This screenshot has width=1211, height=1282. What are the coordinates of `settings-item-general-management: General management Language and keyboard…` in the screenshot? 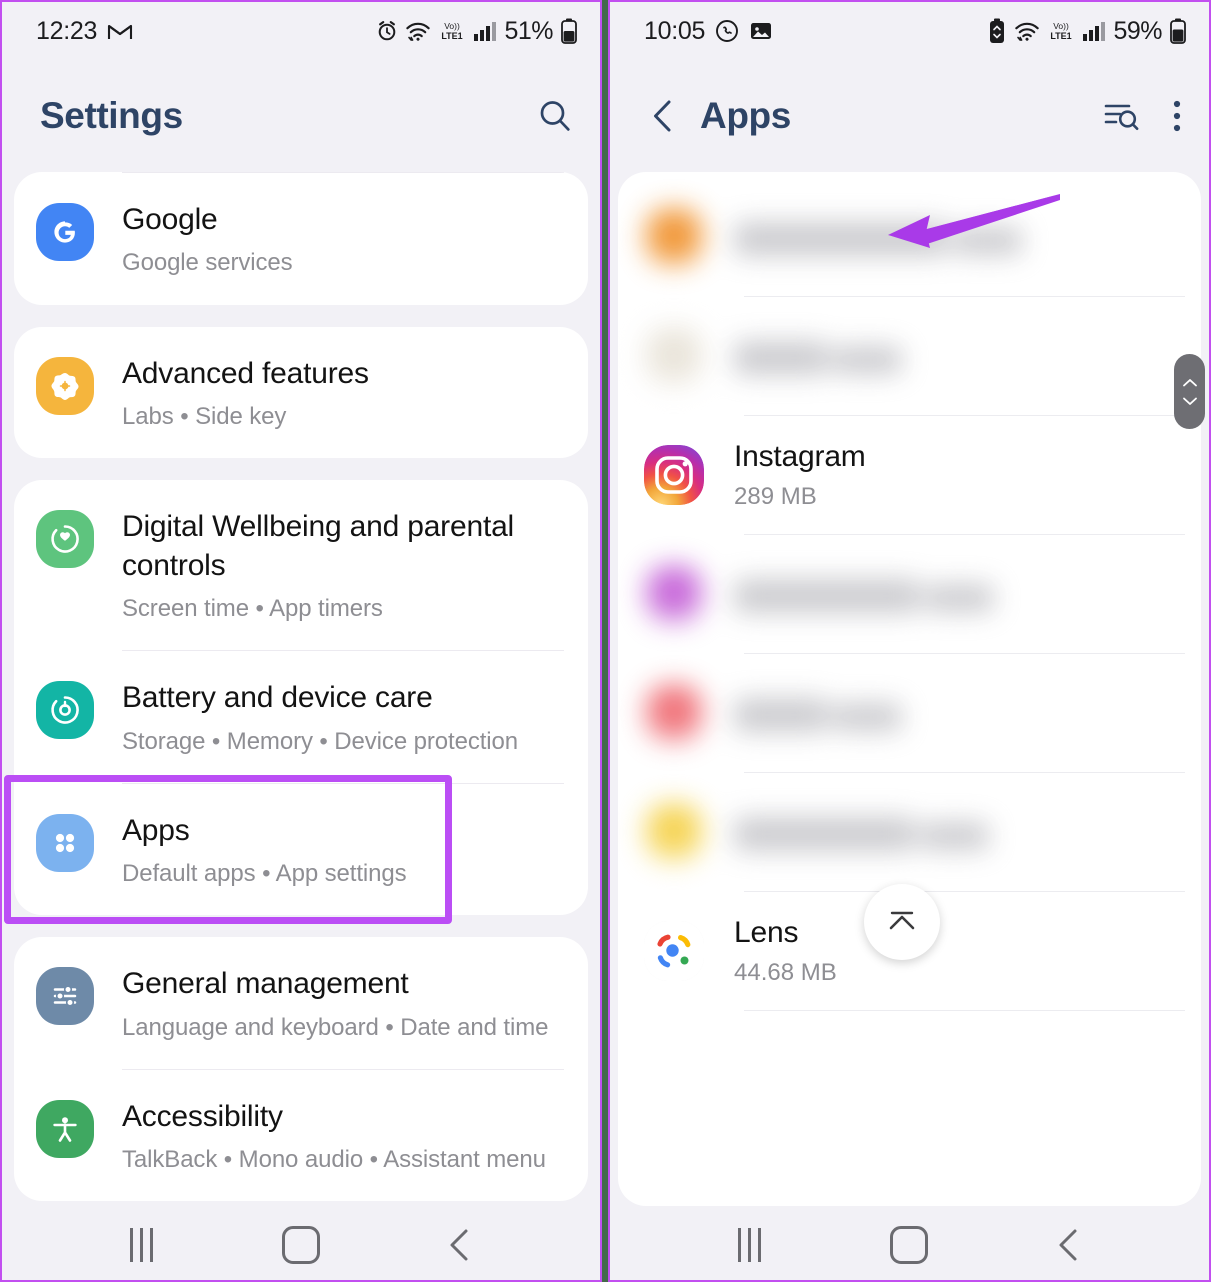 It's located at (301, 1003).